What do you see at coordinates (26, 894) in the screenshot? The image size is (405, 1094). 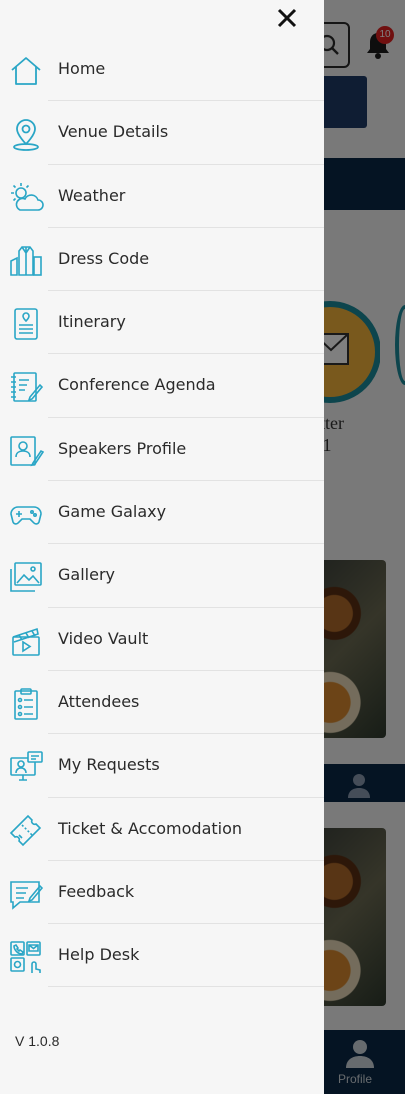 I see `feedback-icon` at bounding box center [26, 894].